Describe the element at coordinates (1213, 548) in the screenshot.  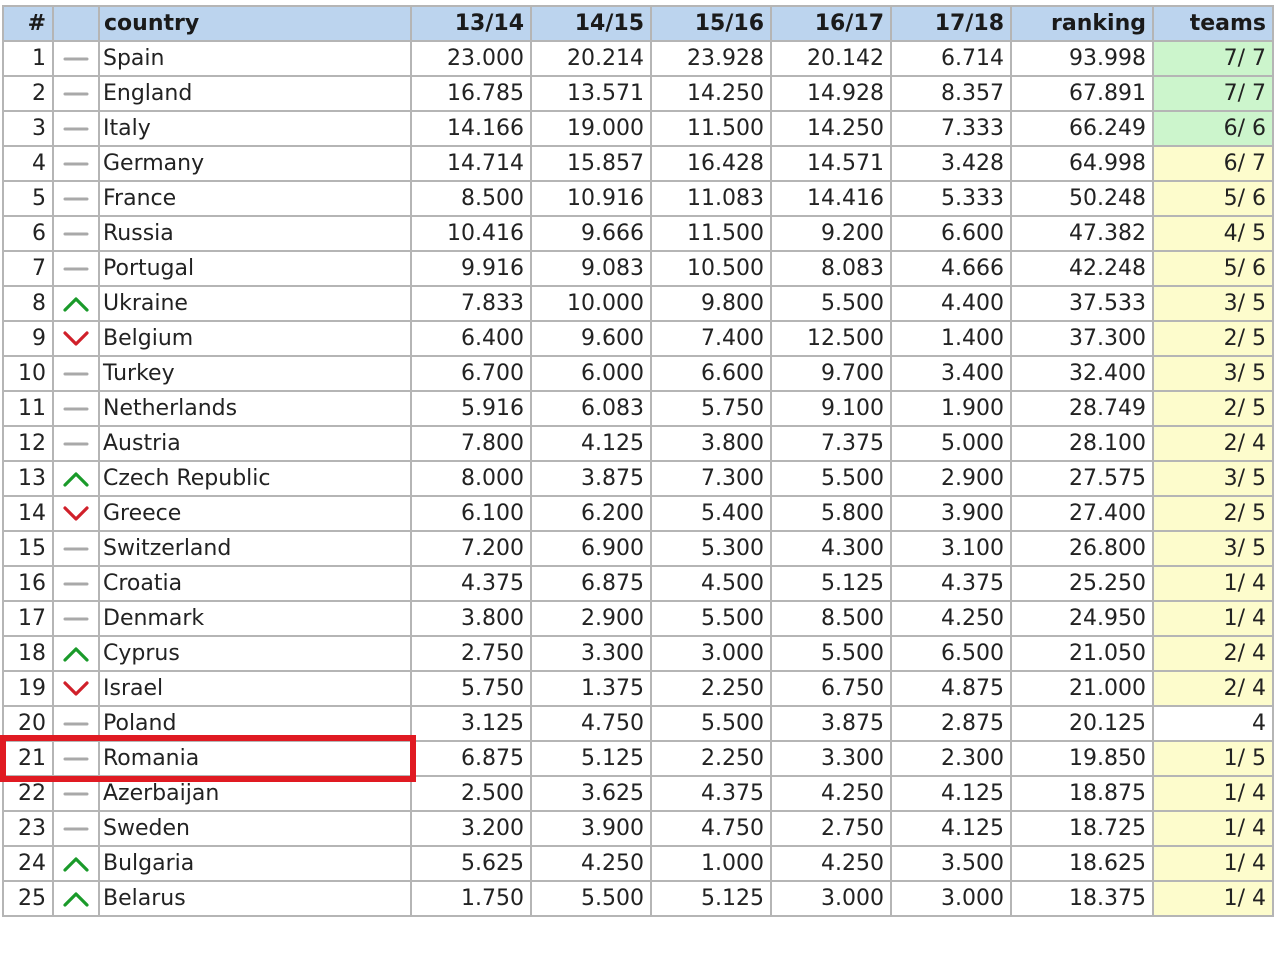
I see `teams-cell: 3/ 5` at that location.